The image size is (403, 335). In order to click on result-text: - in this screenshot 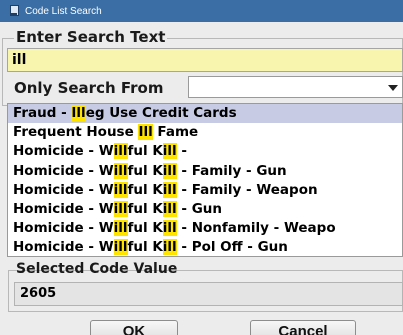, I will do `click(181, 151)`.